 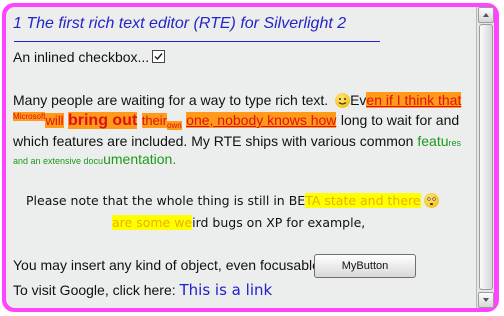 What do you see at coordinates (279, 222) in the screenshot?
I see `para2-text-d: ird bugs on XP for example,` at bounding box center [279, 222].